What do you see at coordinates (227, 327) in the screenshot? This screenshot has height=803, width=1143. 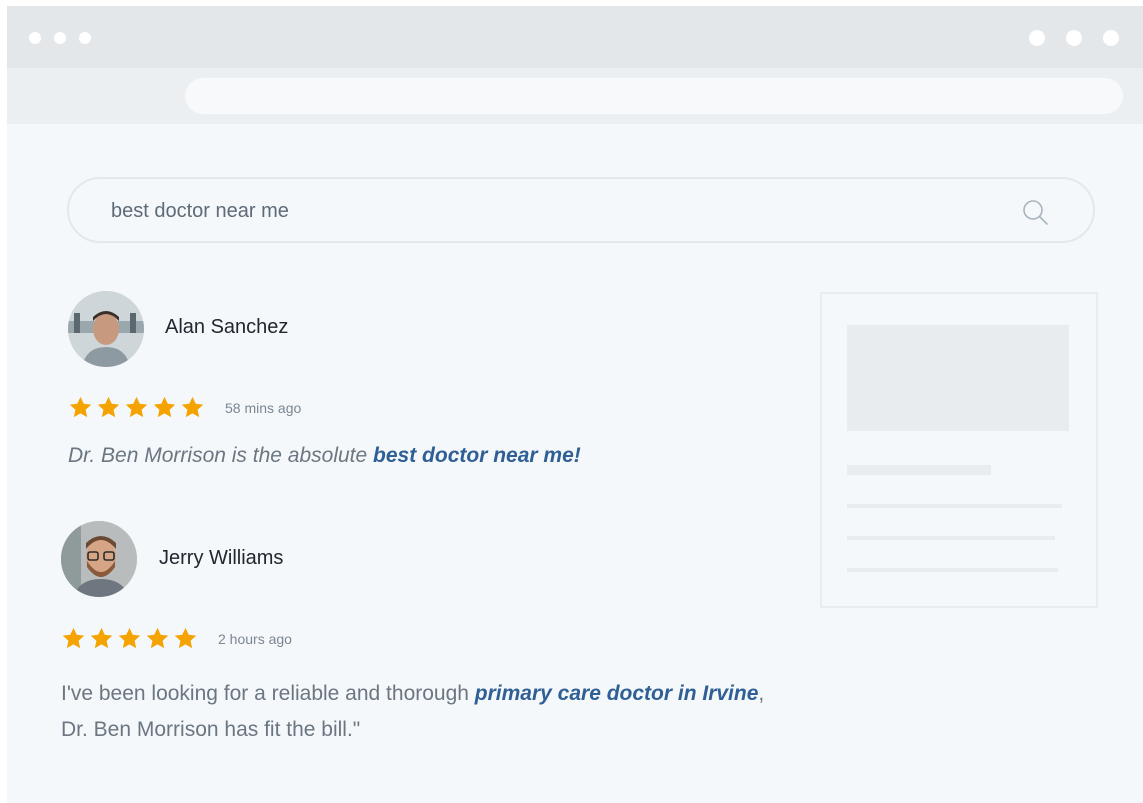 I see `reviewer-name: Alan Sanchez` at bounding box center [227, 327].